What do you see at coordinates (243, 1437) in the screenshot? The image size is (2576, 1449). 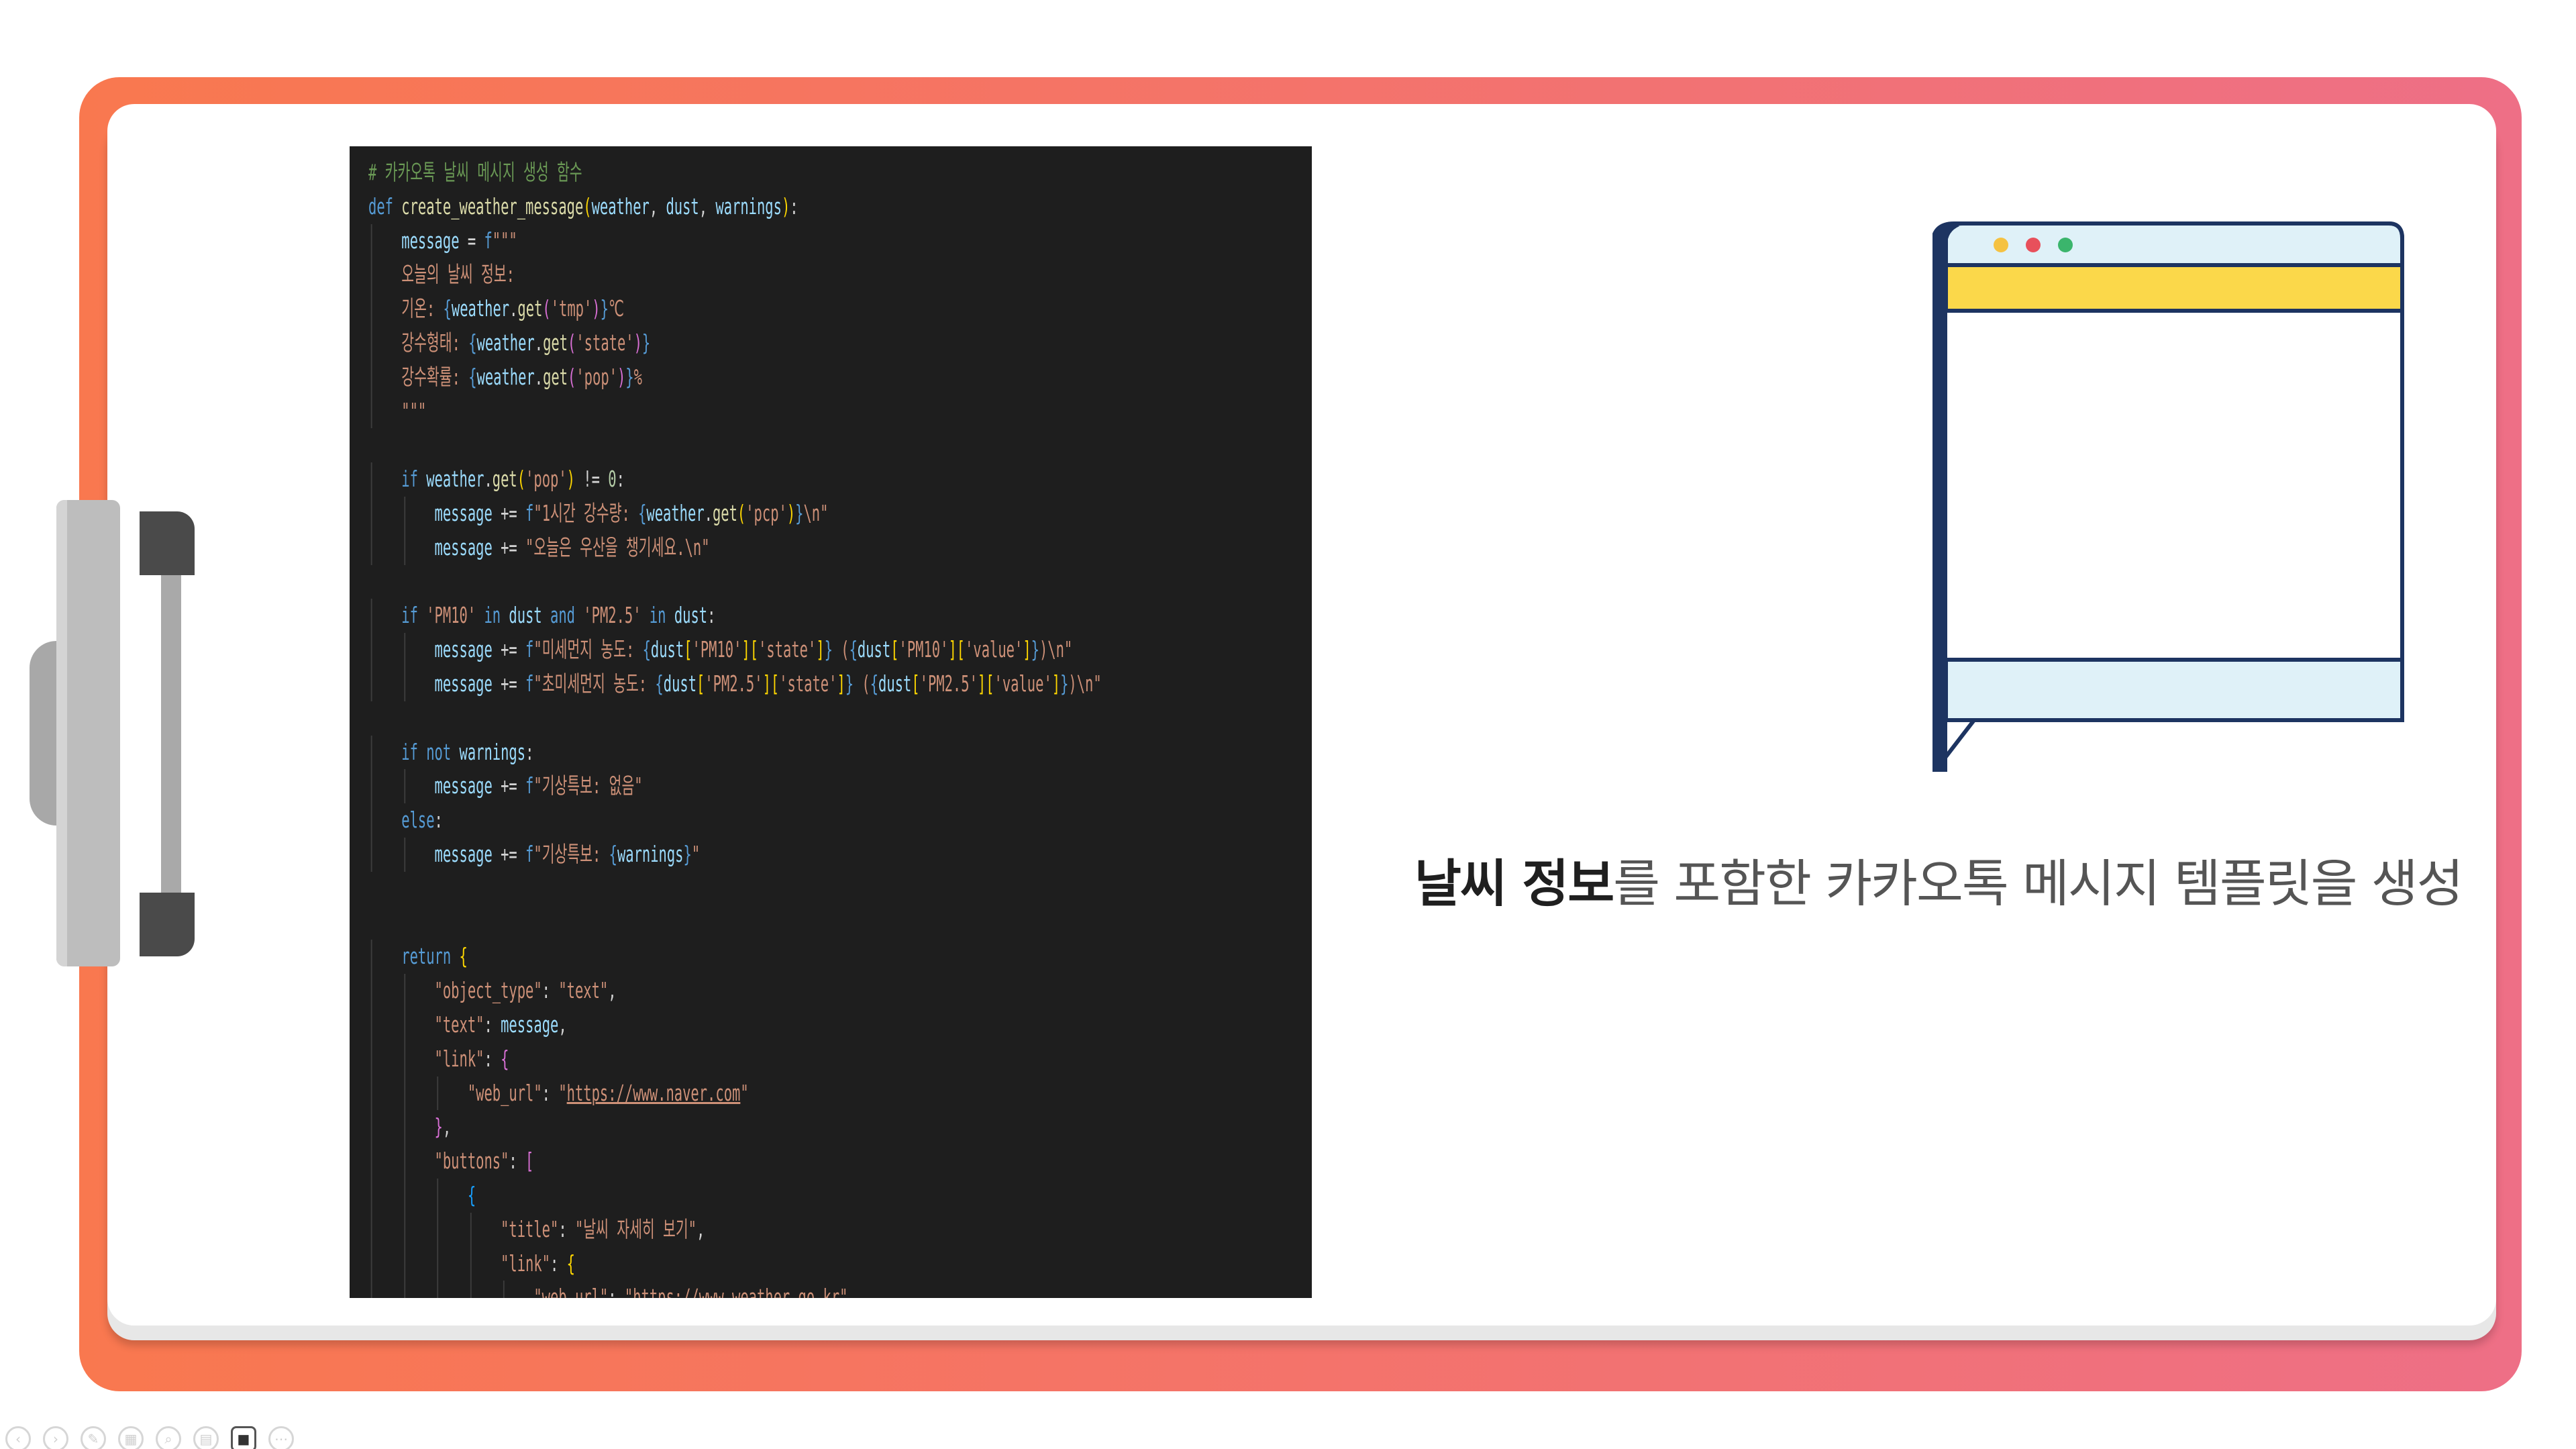 I see `camera-icon: ■` at bounding box center [243, 1437].